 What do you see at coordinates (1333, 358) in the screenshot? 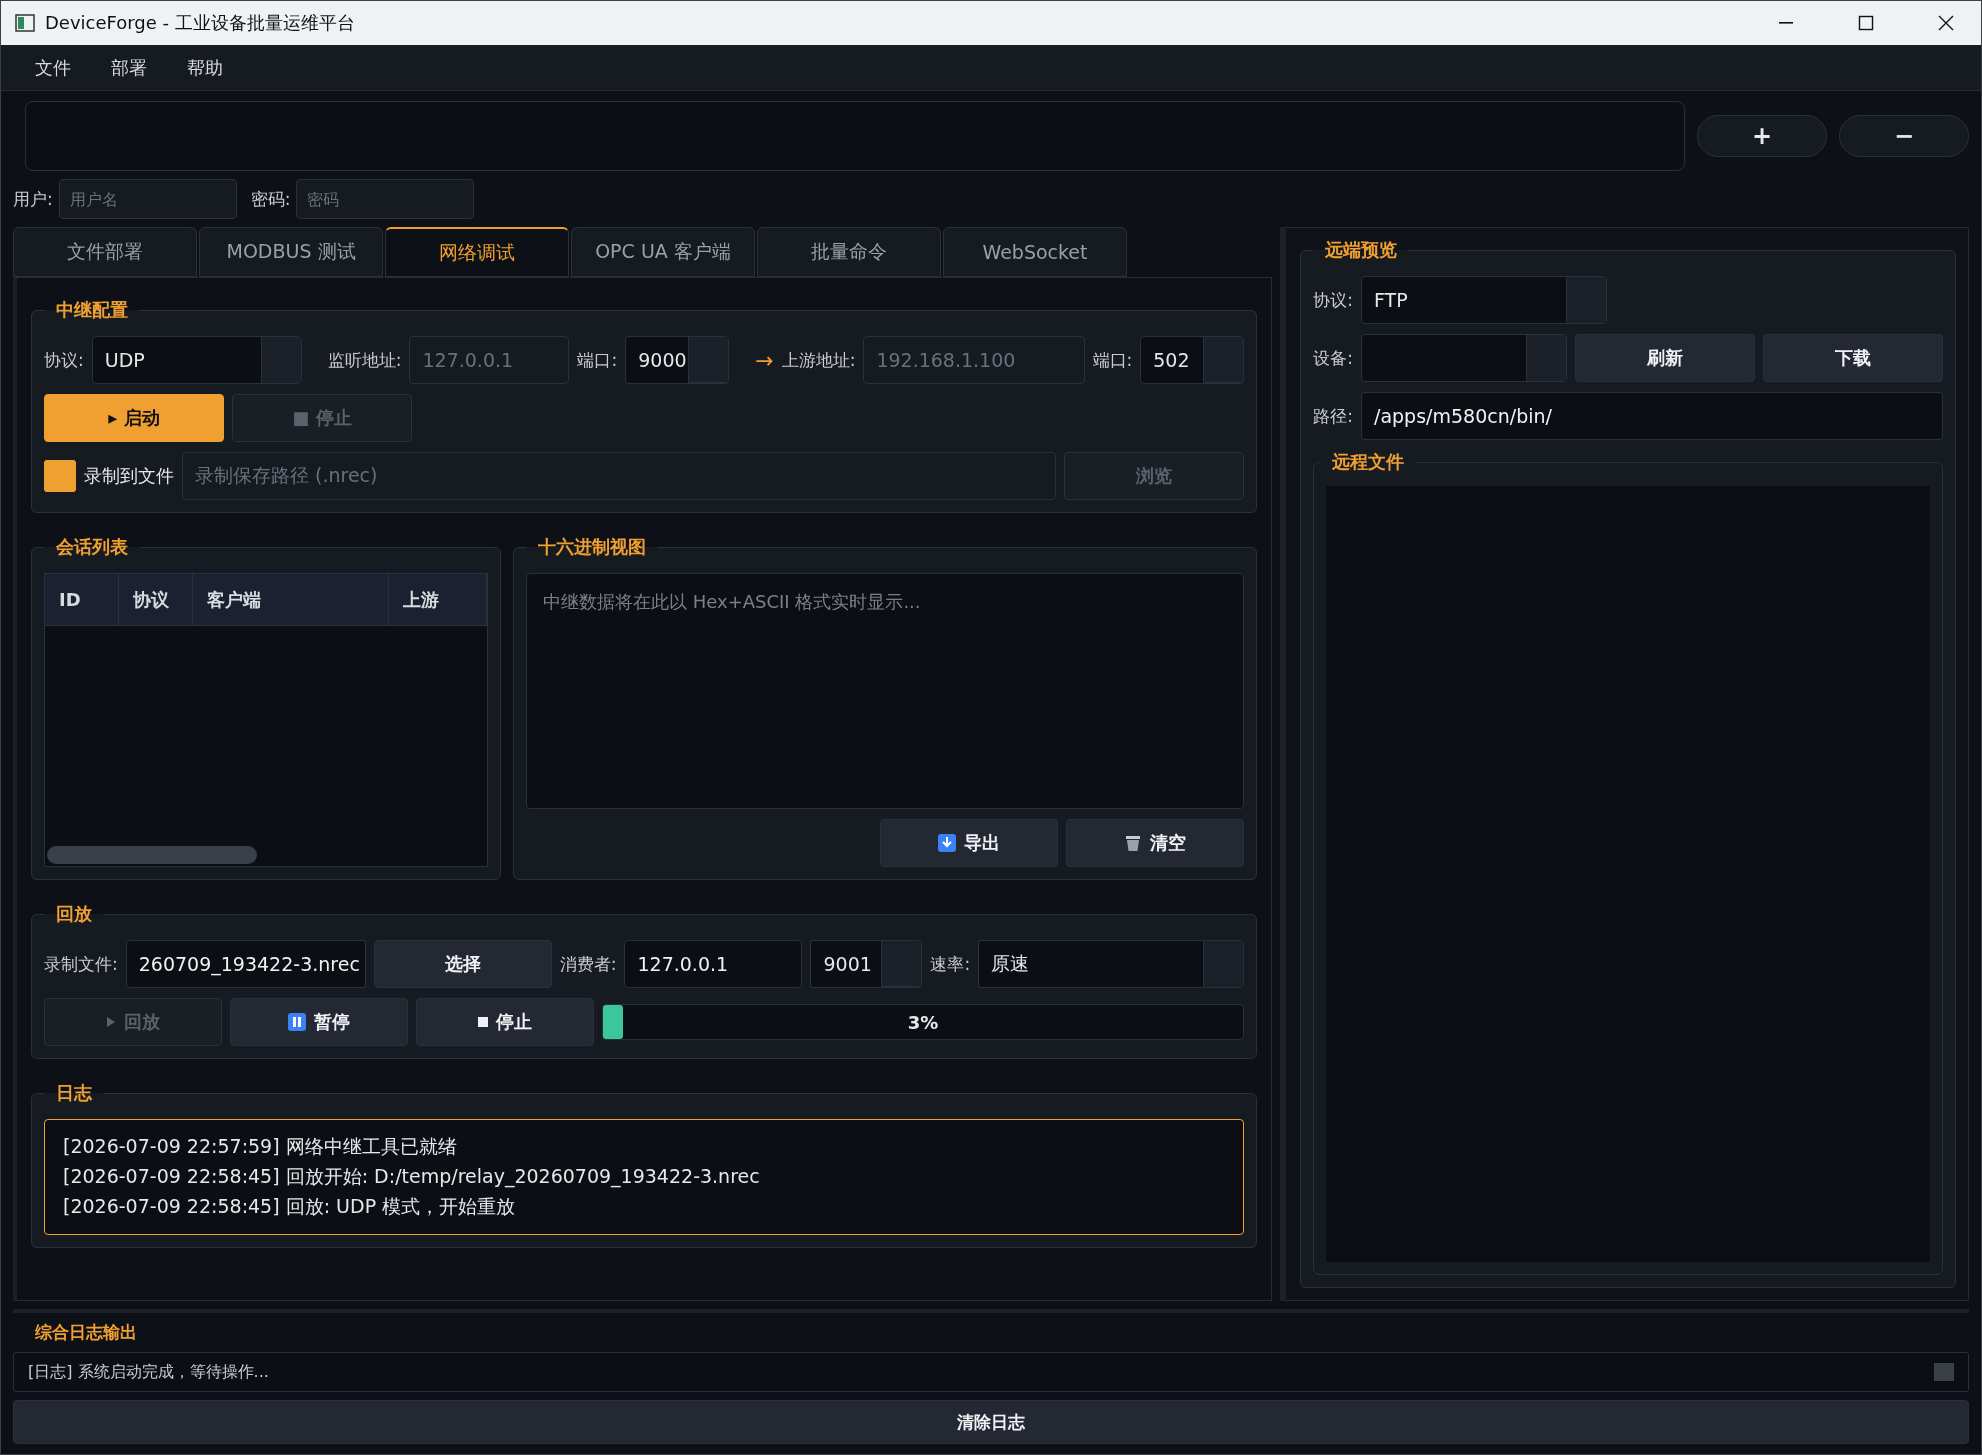
I see `field-label: 设备:` at bounding box center [1333, 358].